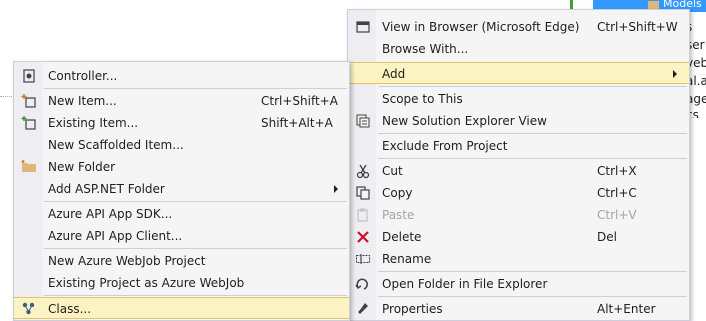 This screenshot has width=706, height=321. What do you see at coordinates (394, 74) in the screenshot?
I see `menu-item-label: Add` at bounding box center [394, 74].